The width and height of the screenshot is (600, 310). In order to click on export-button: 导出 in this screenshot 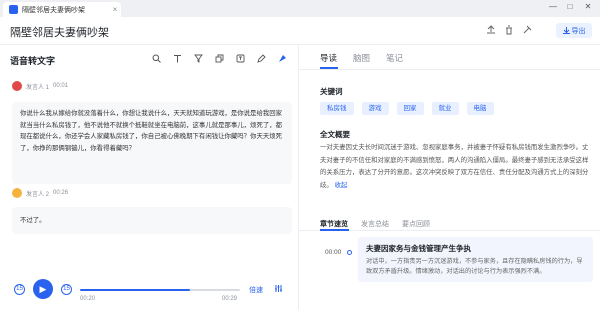, I will do `click(574, 30)`.